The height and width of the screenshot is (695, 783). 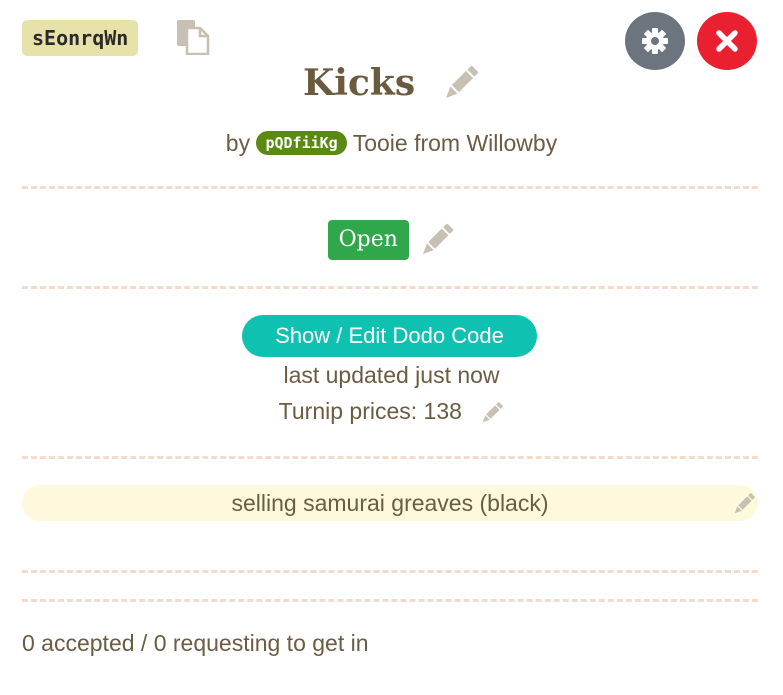 I want to click on title-row: Kicks, so click(x=391, y=83).